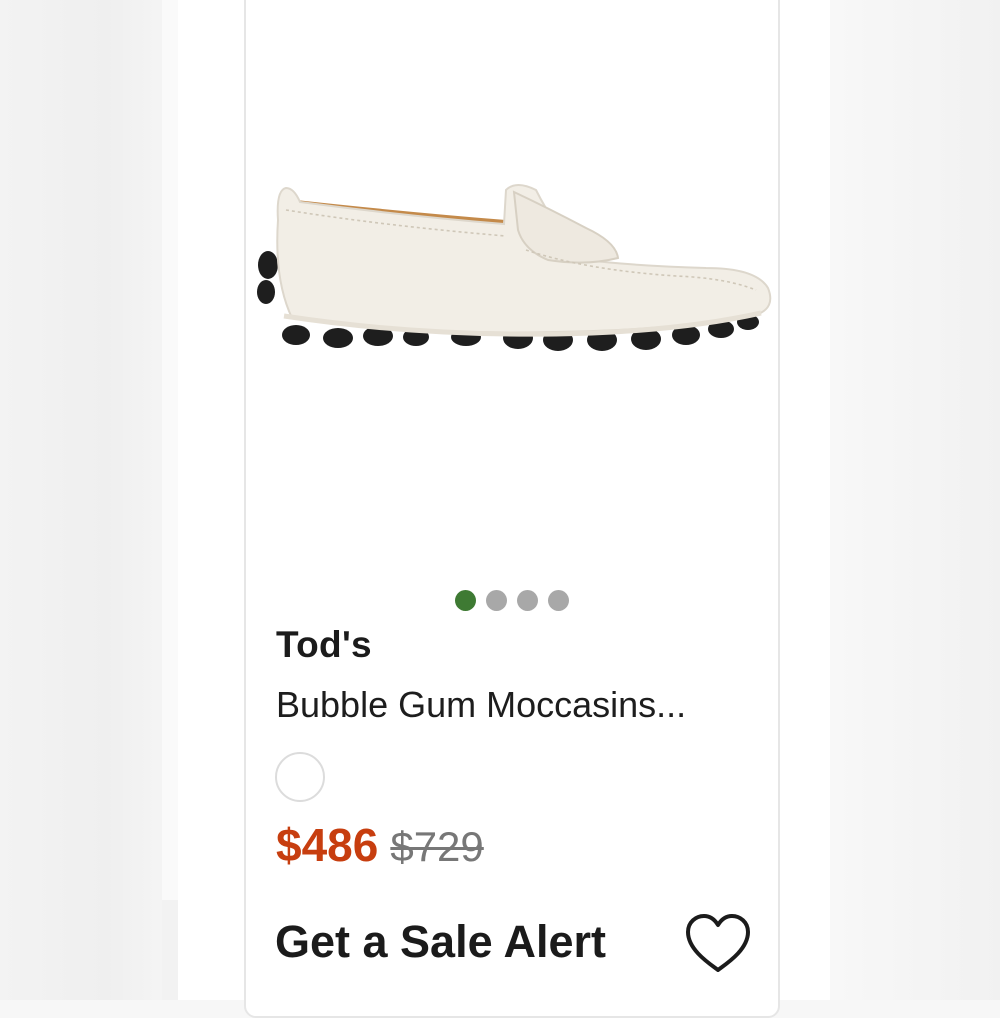  What do you see at coordinates (170, 950) in the screenshot?
I see `adjacent-card-lower` at bounding box center [170, 950].